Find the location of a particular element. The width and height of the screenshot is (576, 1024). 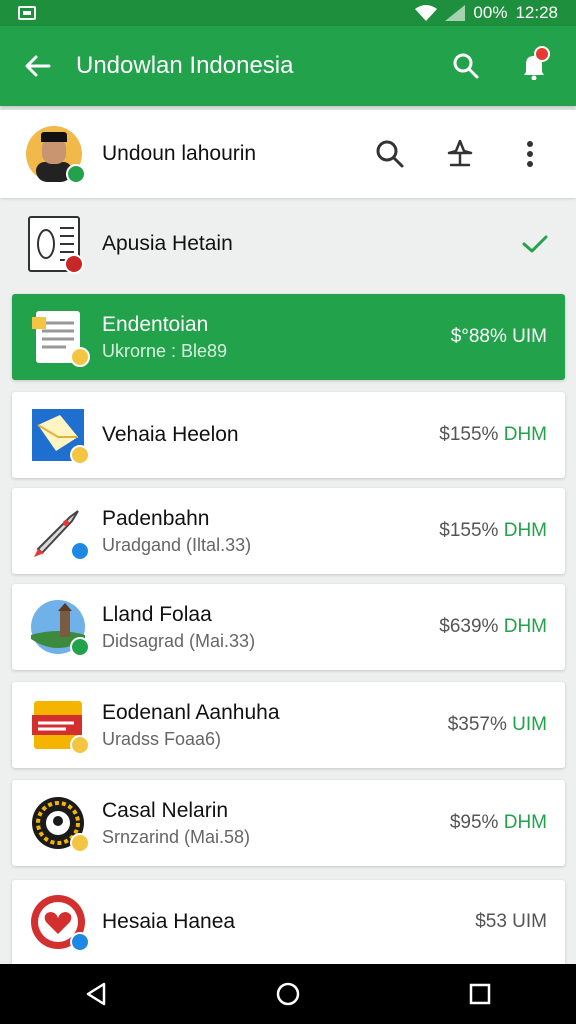

document-icon is located at coordinates (56, 245).